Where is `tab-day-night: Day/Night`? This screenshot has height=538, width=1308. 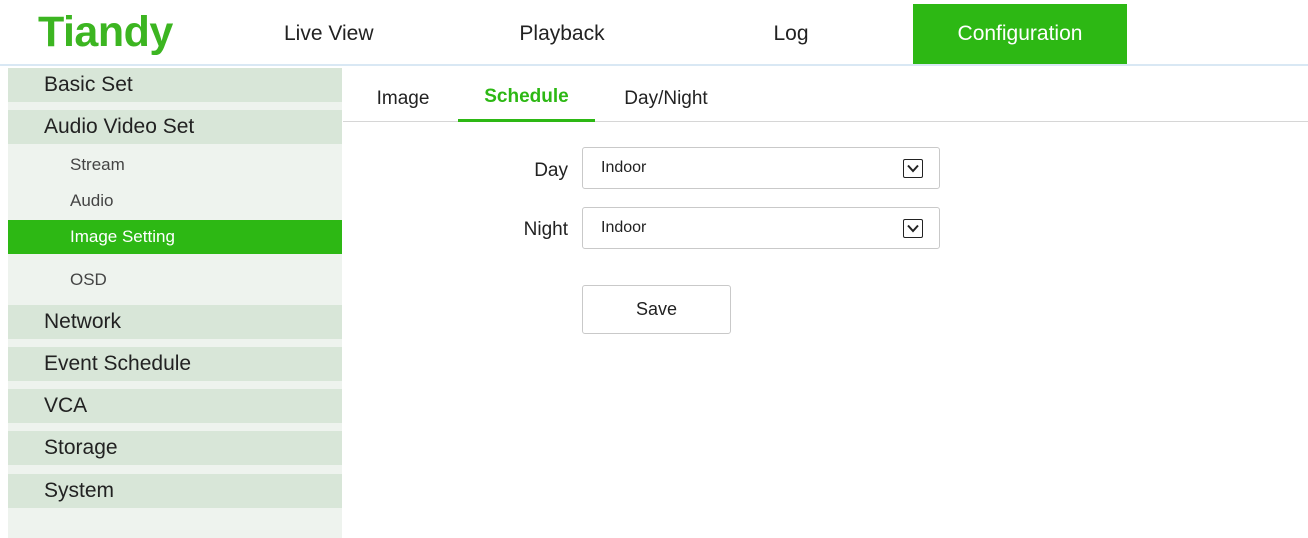
tab-day-night: Day/Night is located at coordinates (666, 95).